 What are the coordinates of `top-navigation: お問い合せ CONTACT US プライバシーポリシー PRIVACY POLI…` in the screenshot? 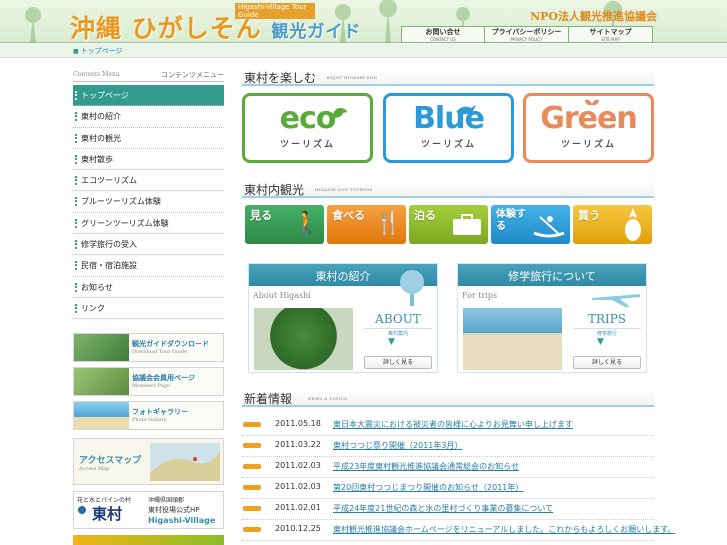 It's located at (527, 34).